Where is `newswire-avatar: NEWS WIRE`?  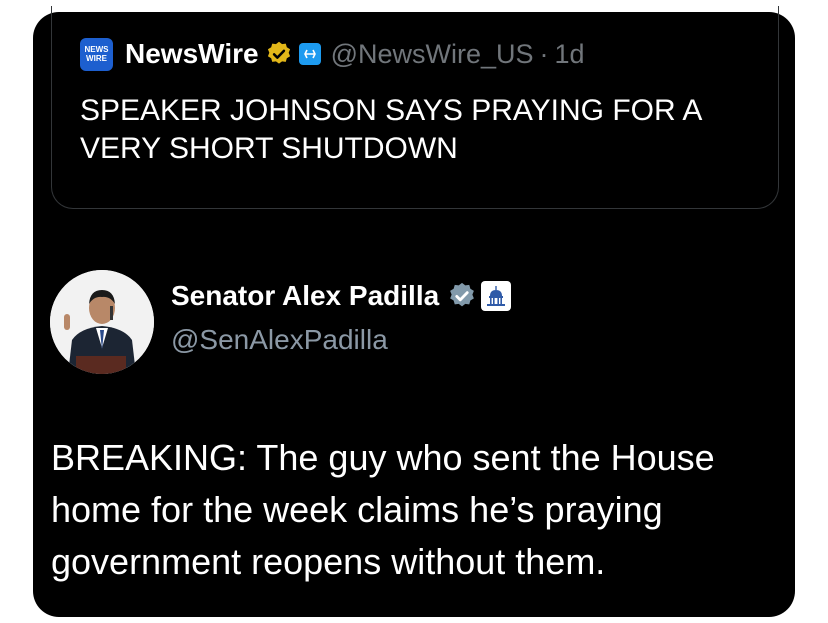
newswire-avatar: NEWS WIRE is located at coordinates (96, 54).